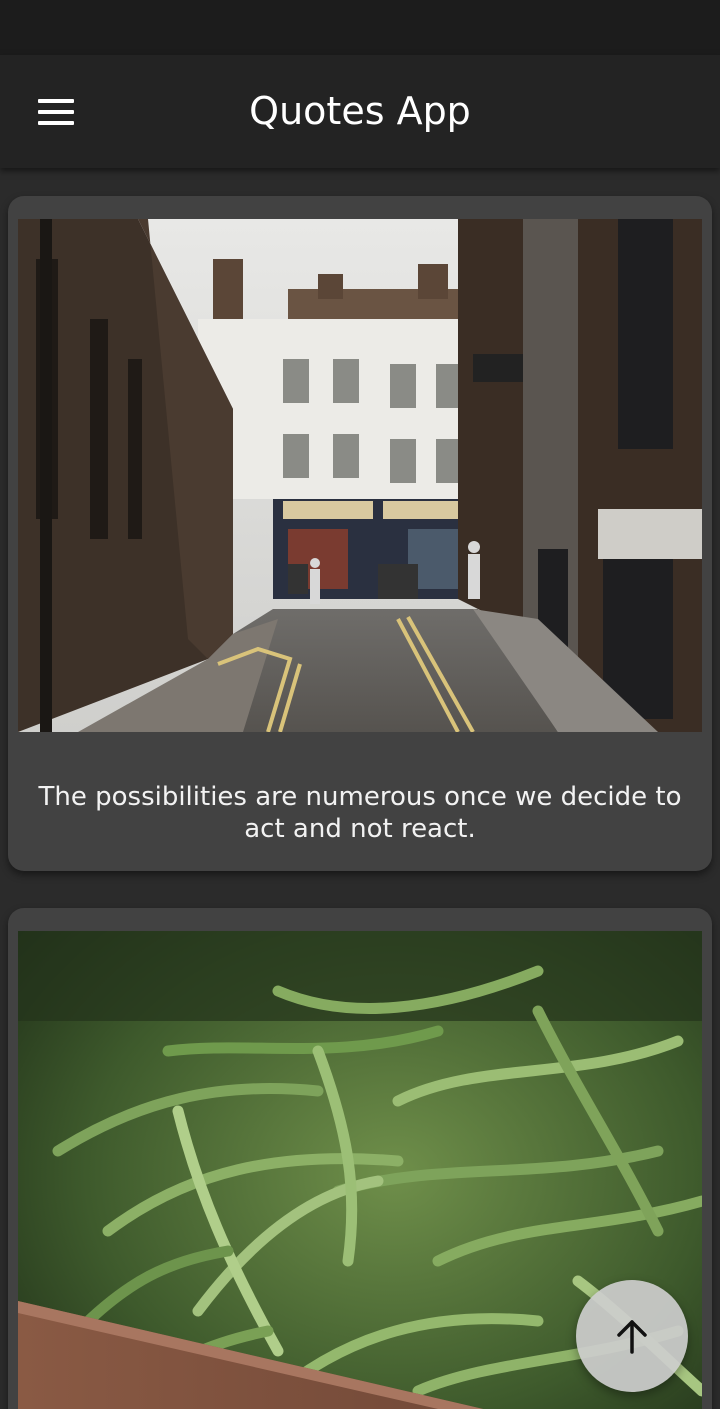 This screenshot has height=1409, width=720. Describe the element at coordinates (360, 27) in the screenshot. I see `status-bar` at that location.